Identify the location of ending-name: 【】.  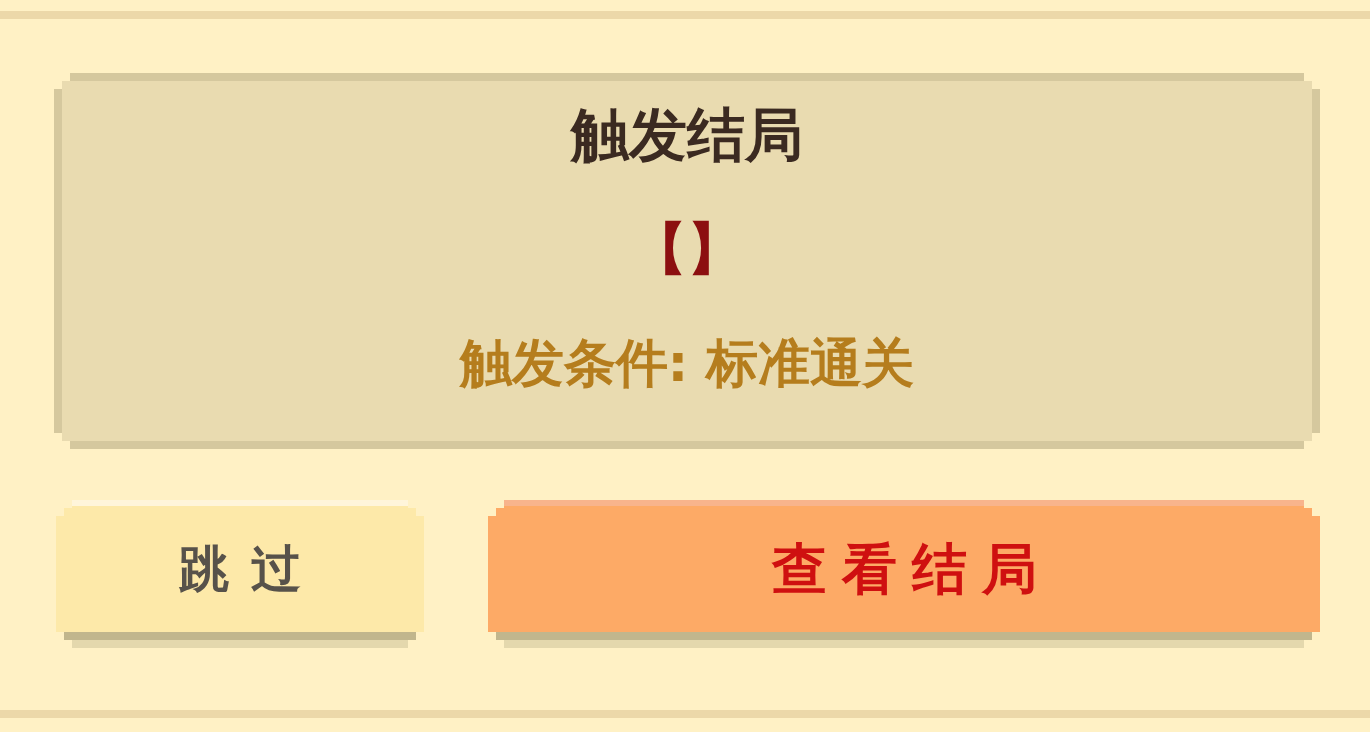
(687, 249).